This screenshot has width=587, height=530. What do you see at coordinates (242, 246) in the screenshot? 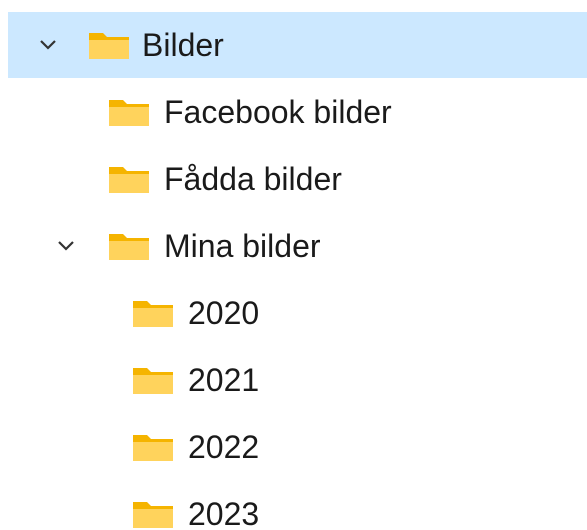
I see `tree-item-label: Mina bilder` at bounding box center [242, 246].